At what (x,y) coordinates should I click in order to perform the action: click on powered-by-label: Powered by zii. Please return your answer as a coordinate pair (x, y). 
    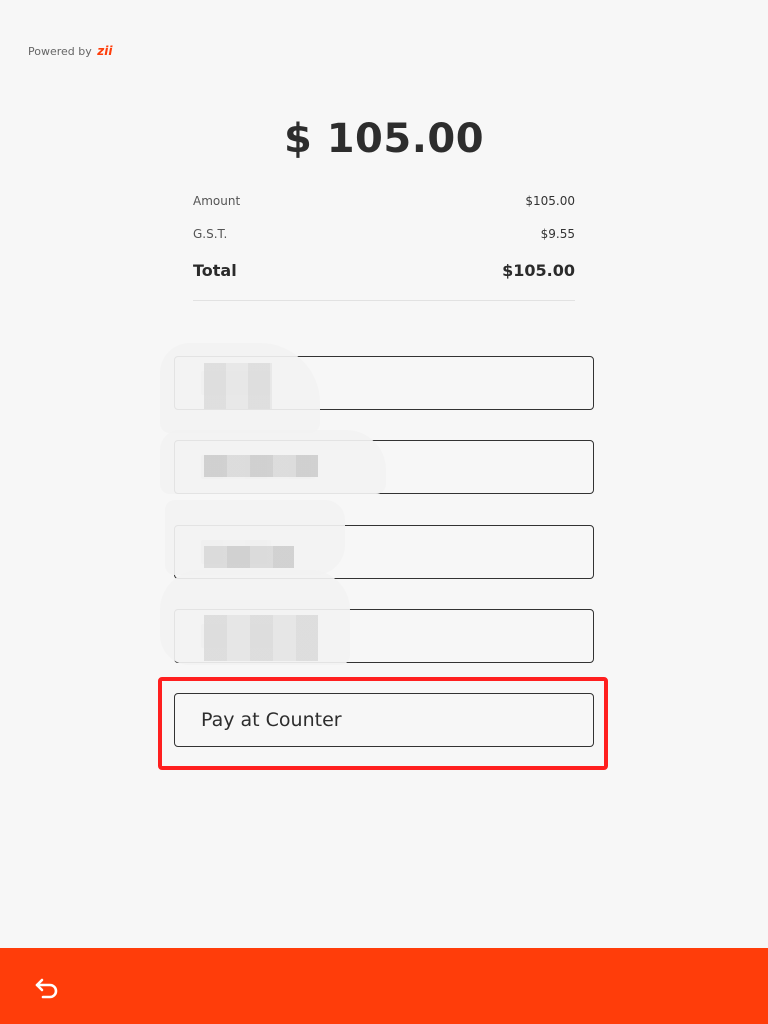
    Looking at the image, I should click on (70, 51).